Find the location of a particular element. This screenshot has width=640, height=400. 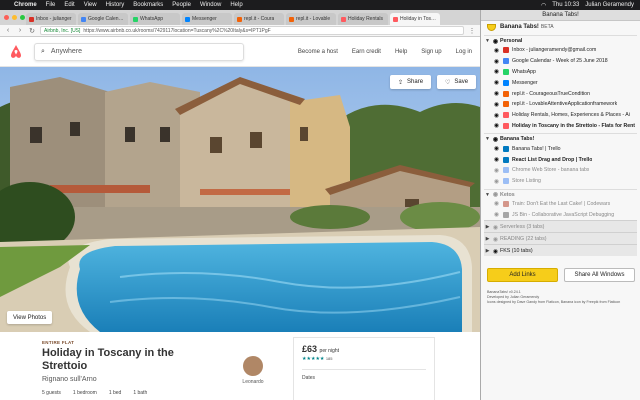

window-group-header: ▼ ◉ Banana Tabs! is located at coordinates (560, 138).